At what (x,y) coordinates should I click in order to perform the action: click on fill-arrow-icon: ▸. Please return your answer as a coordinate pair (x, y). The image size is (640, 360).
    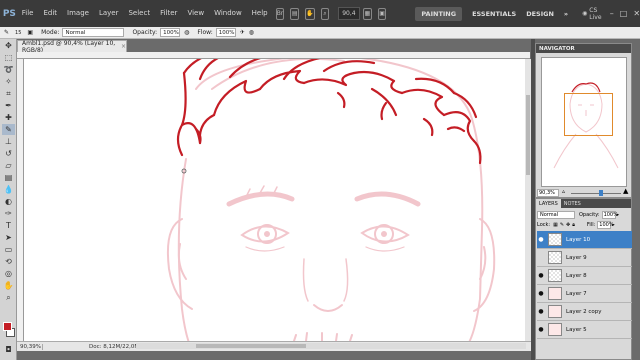
    Looking at the image, I should click on (613, 225).